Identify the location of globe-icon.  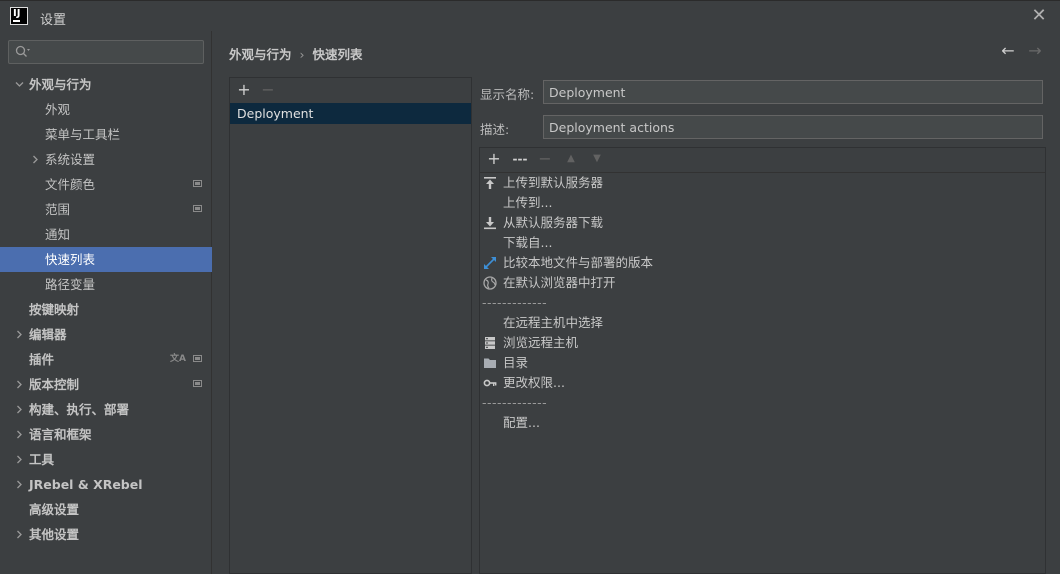
(490, 283).